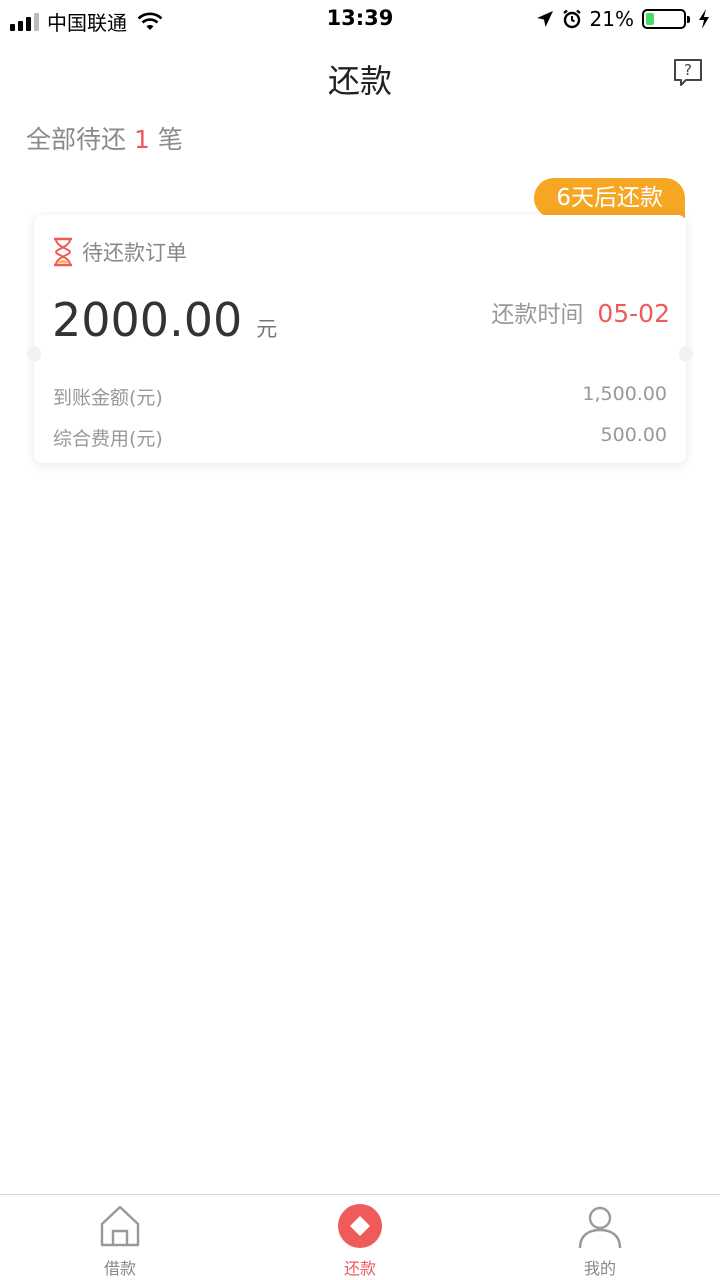 This screenshot has height=1280, width=720. I want to click on card-header: 待还款订单, so click(119, 252).